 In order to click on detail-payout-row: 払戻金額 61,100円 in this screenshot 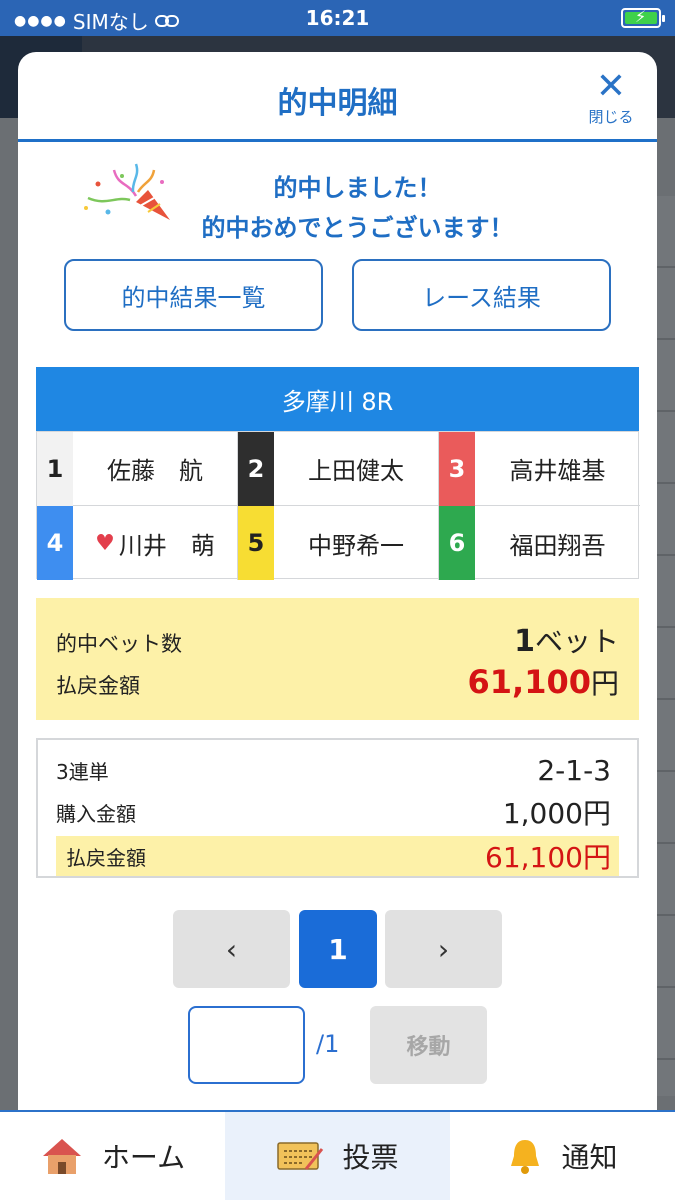, I will do `click(337, 856)`.